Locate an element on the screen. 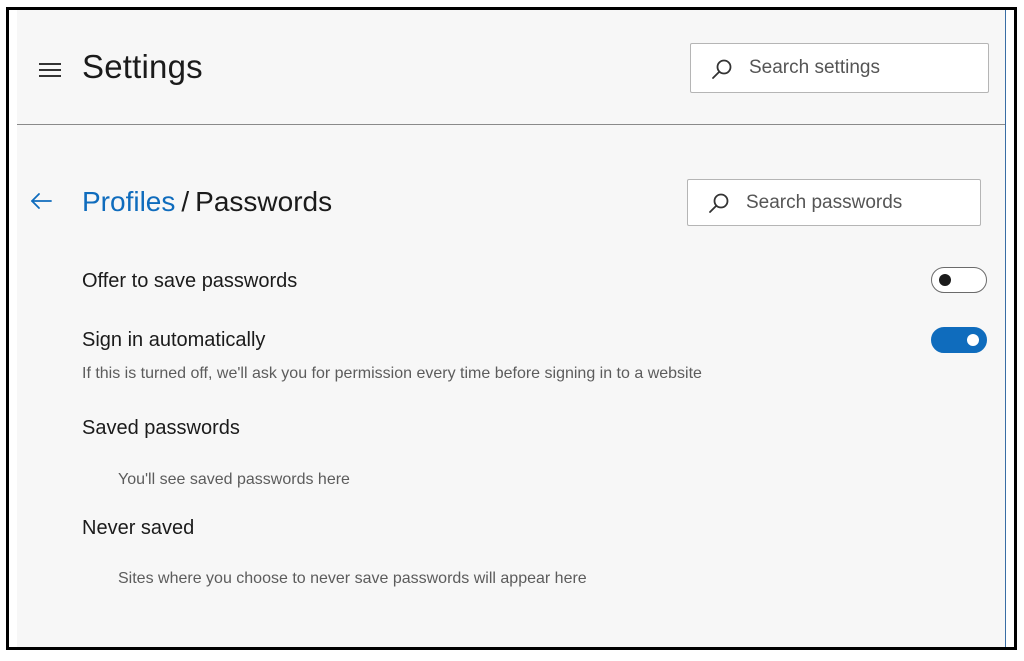  page-title: Settings is located at coordinates (142, 66).